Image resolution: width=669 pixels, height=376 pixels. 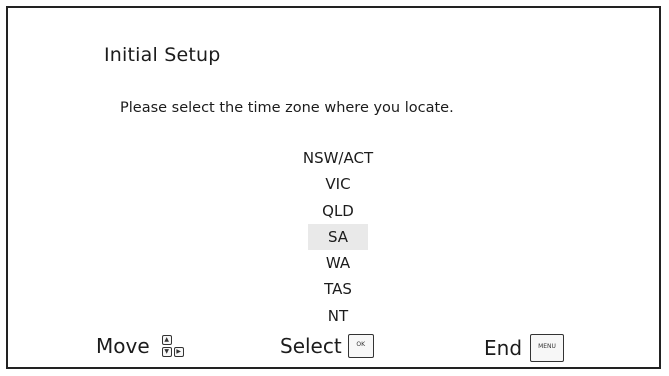 I want to click on footer-end-hint: End MENU, so click(x=524, y=348).